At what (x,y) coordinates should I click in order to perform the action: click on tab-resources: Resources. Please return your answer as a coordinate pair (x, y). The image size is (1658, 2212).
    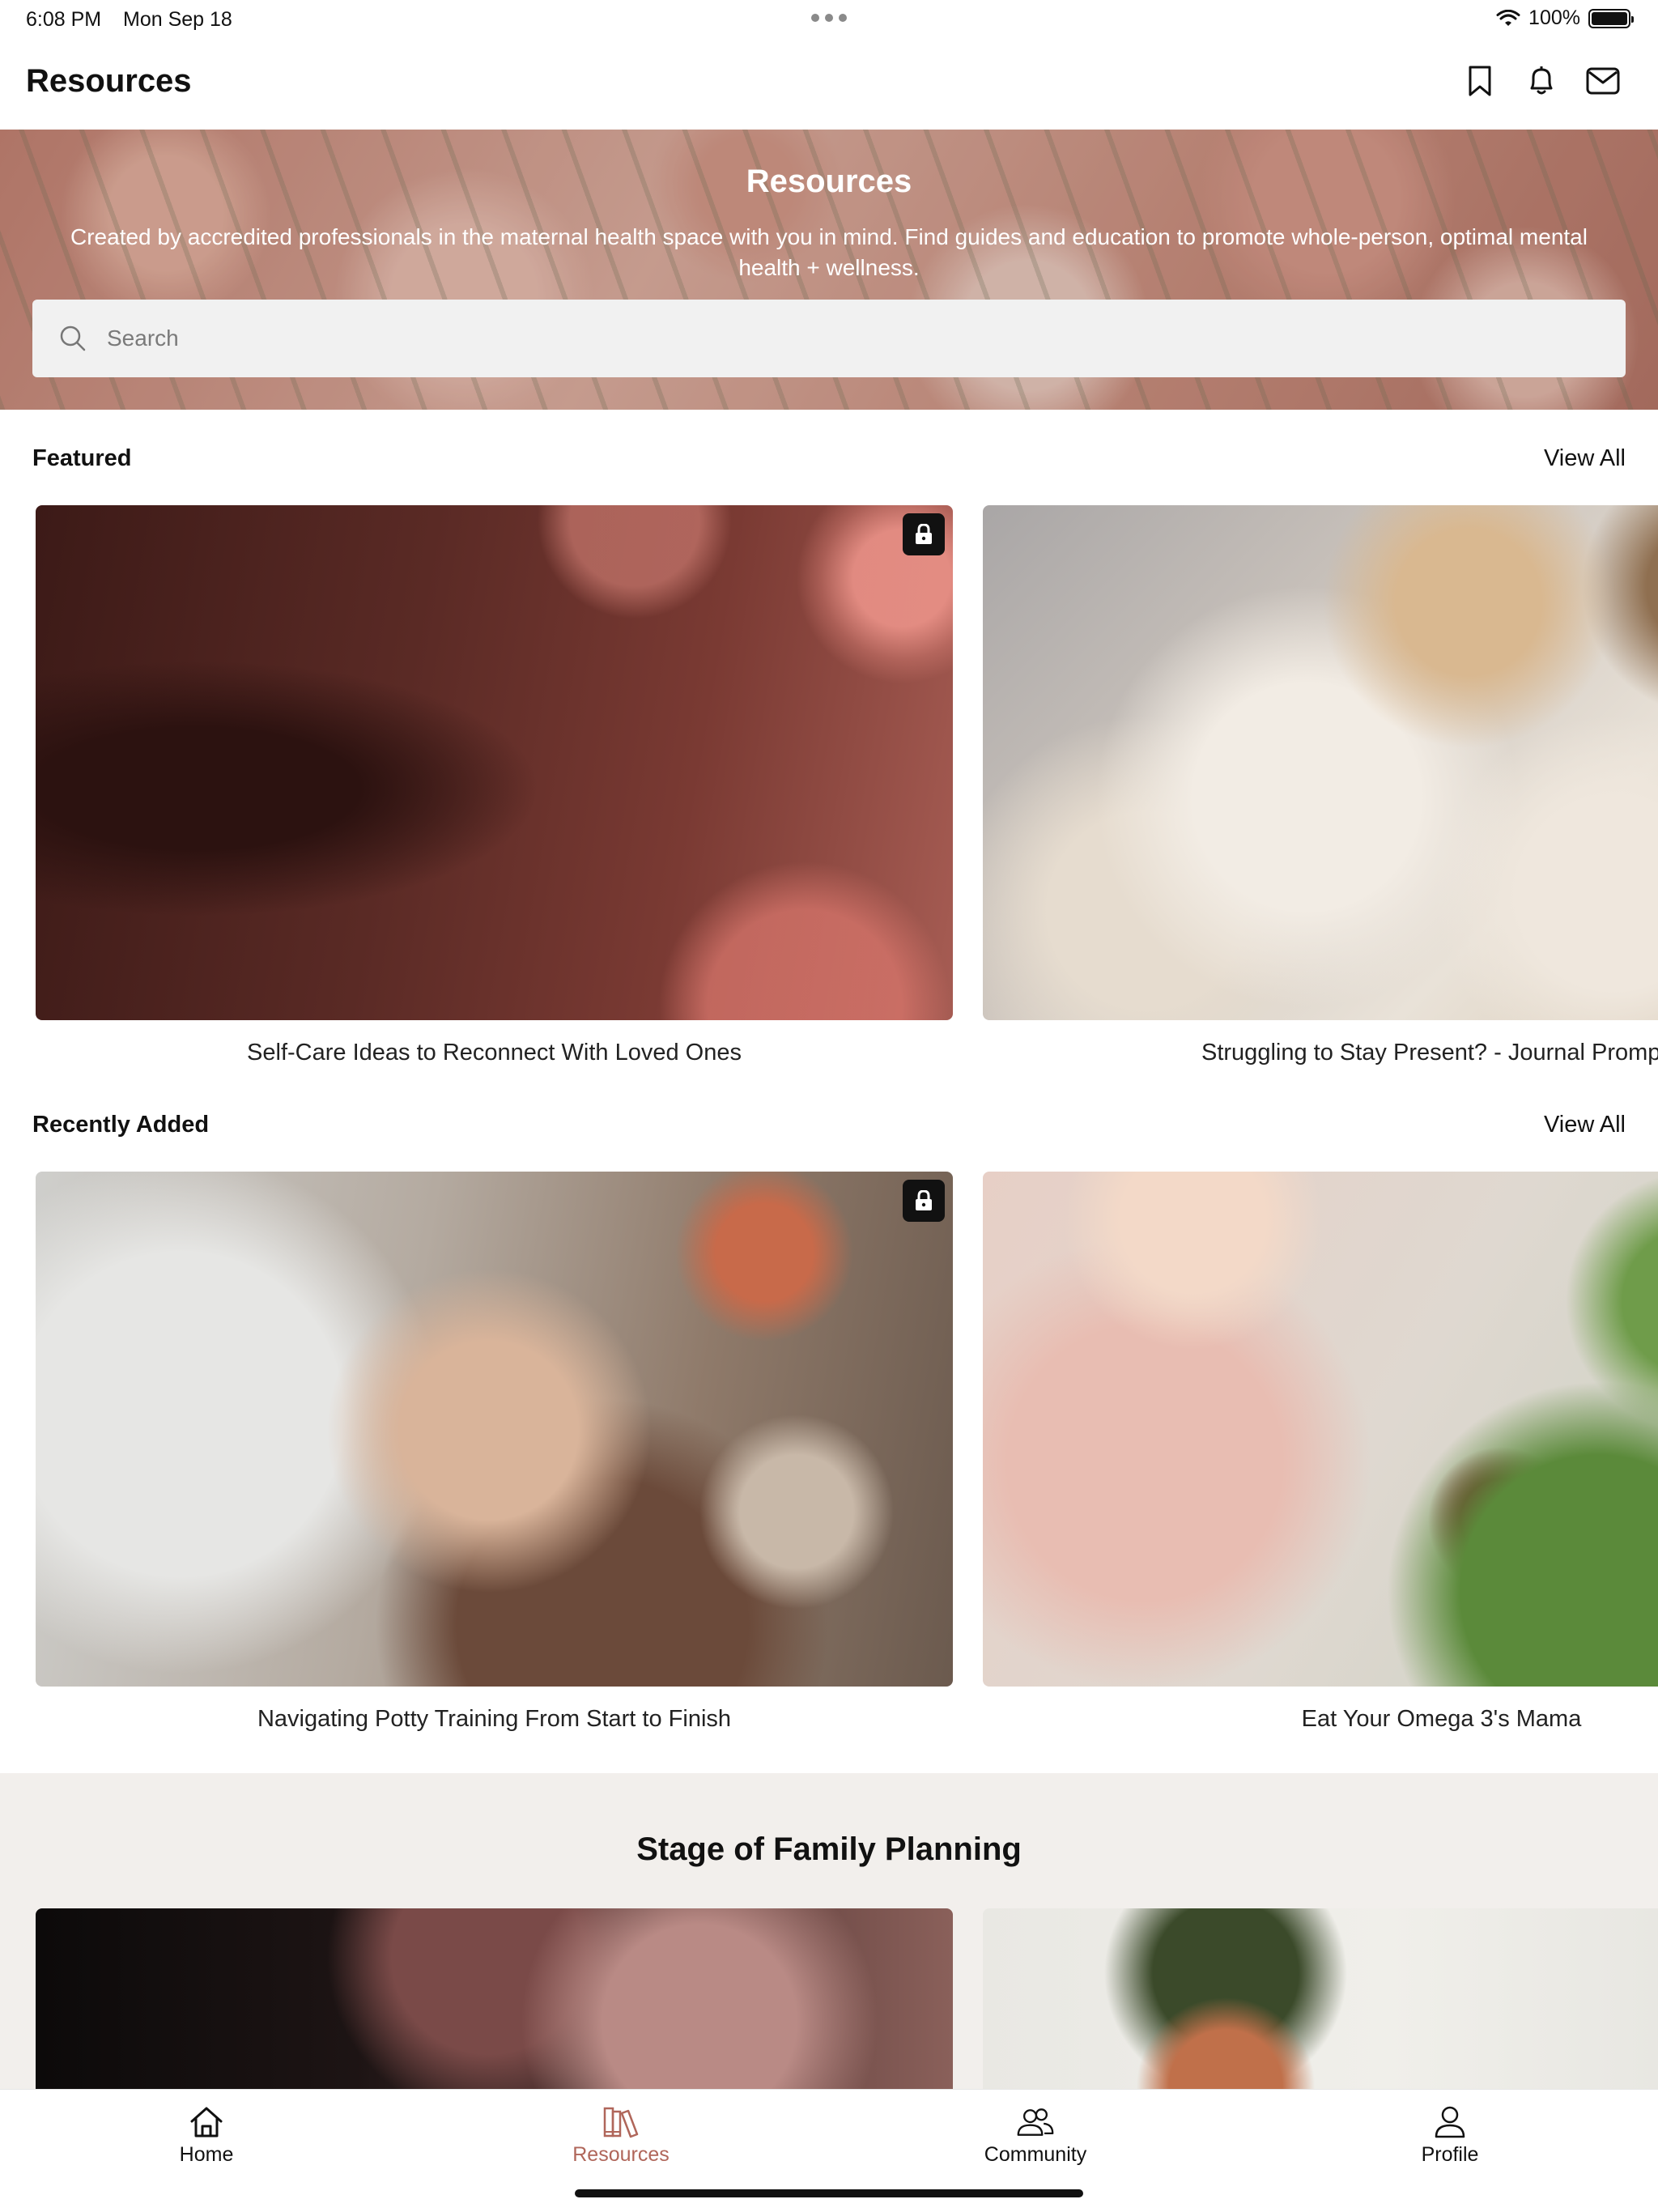
    Looking at the image, I should click on (621, 2135).